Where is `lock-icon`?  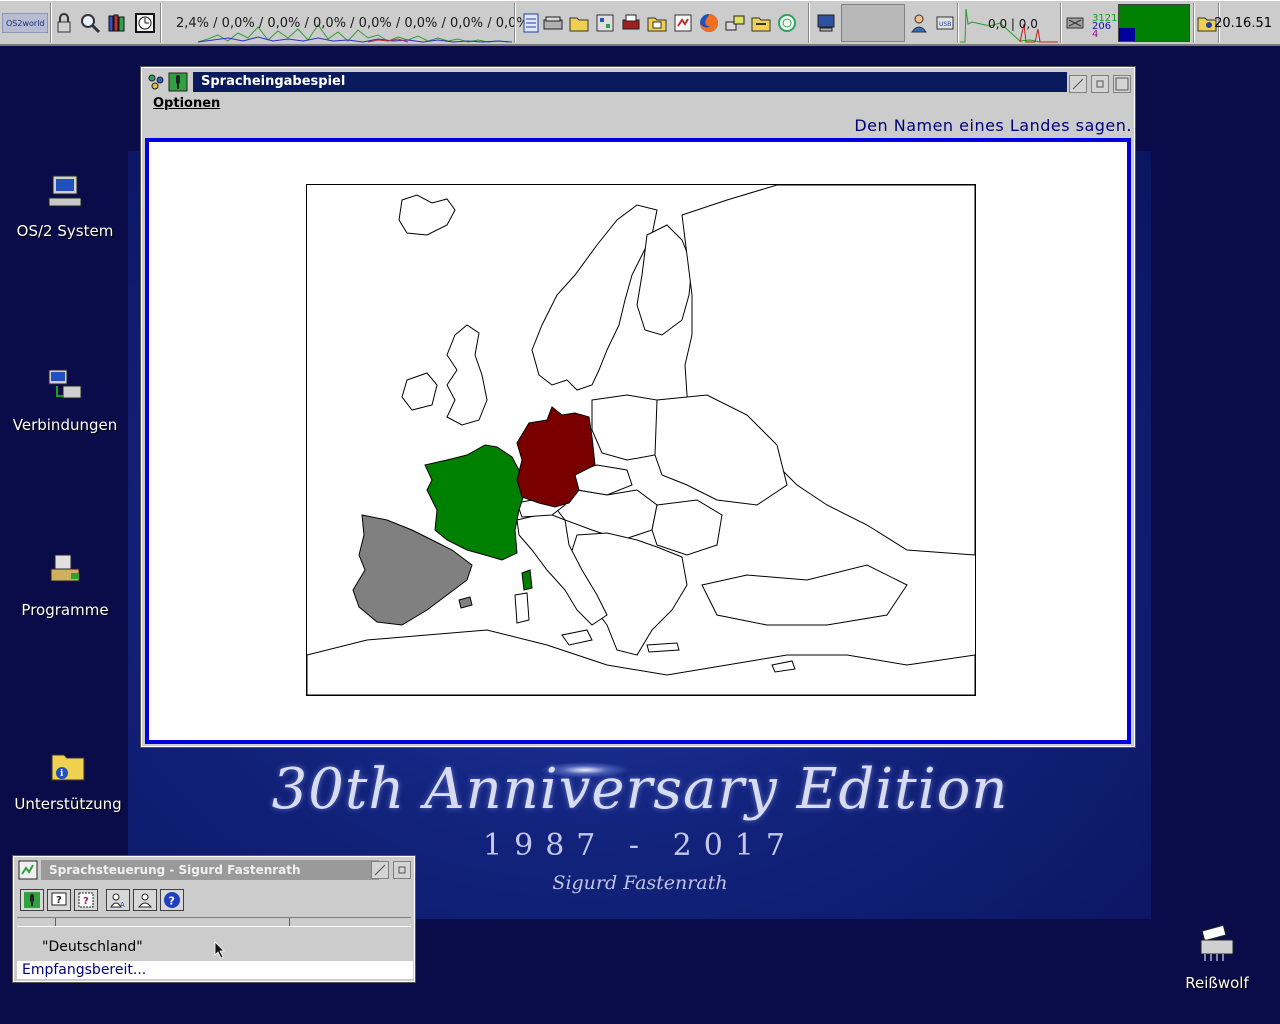 lock-icon is located at coordinates (64, 23).